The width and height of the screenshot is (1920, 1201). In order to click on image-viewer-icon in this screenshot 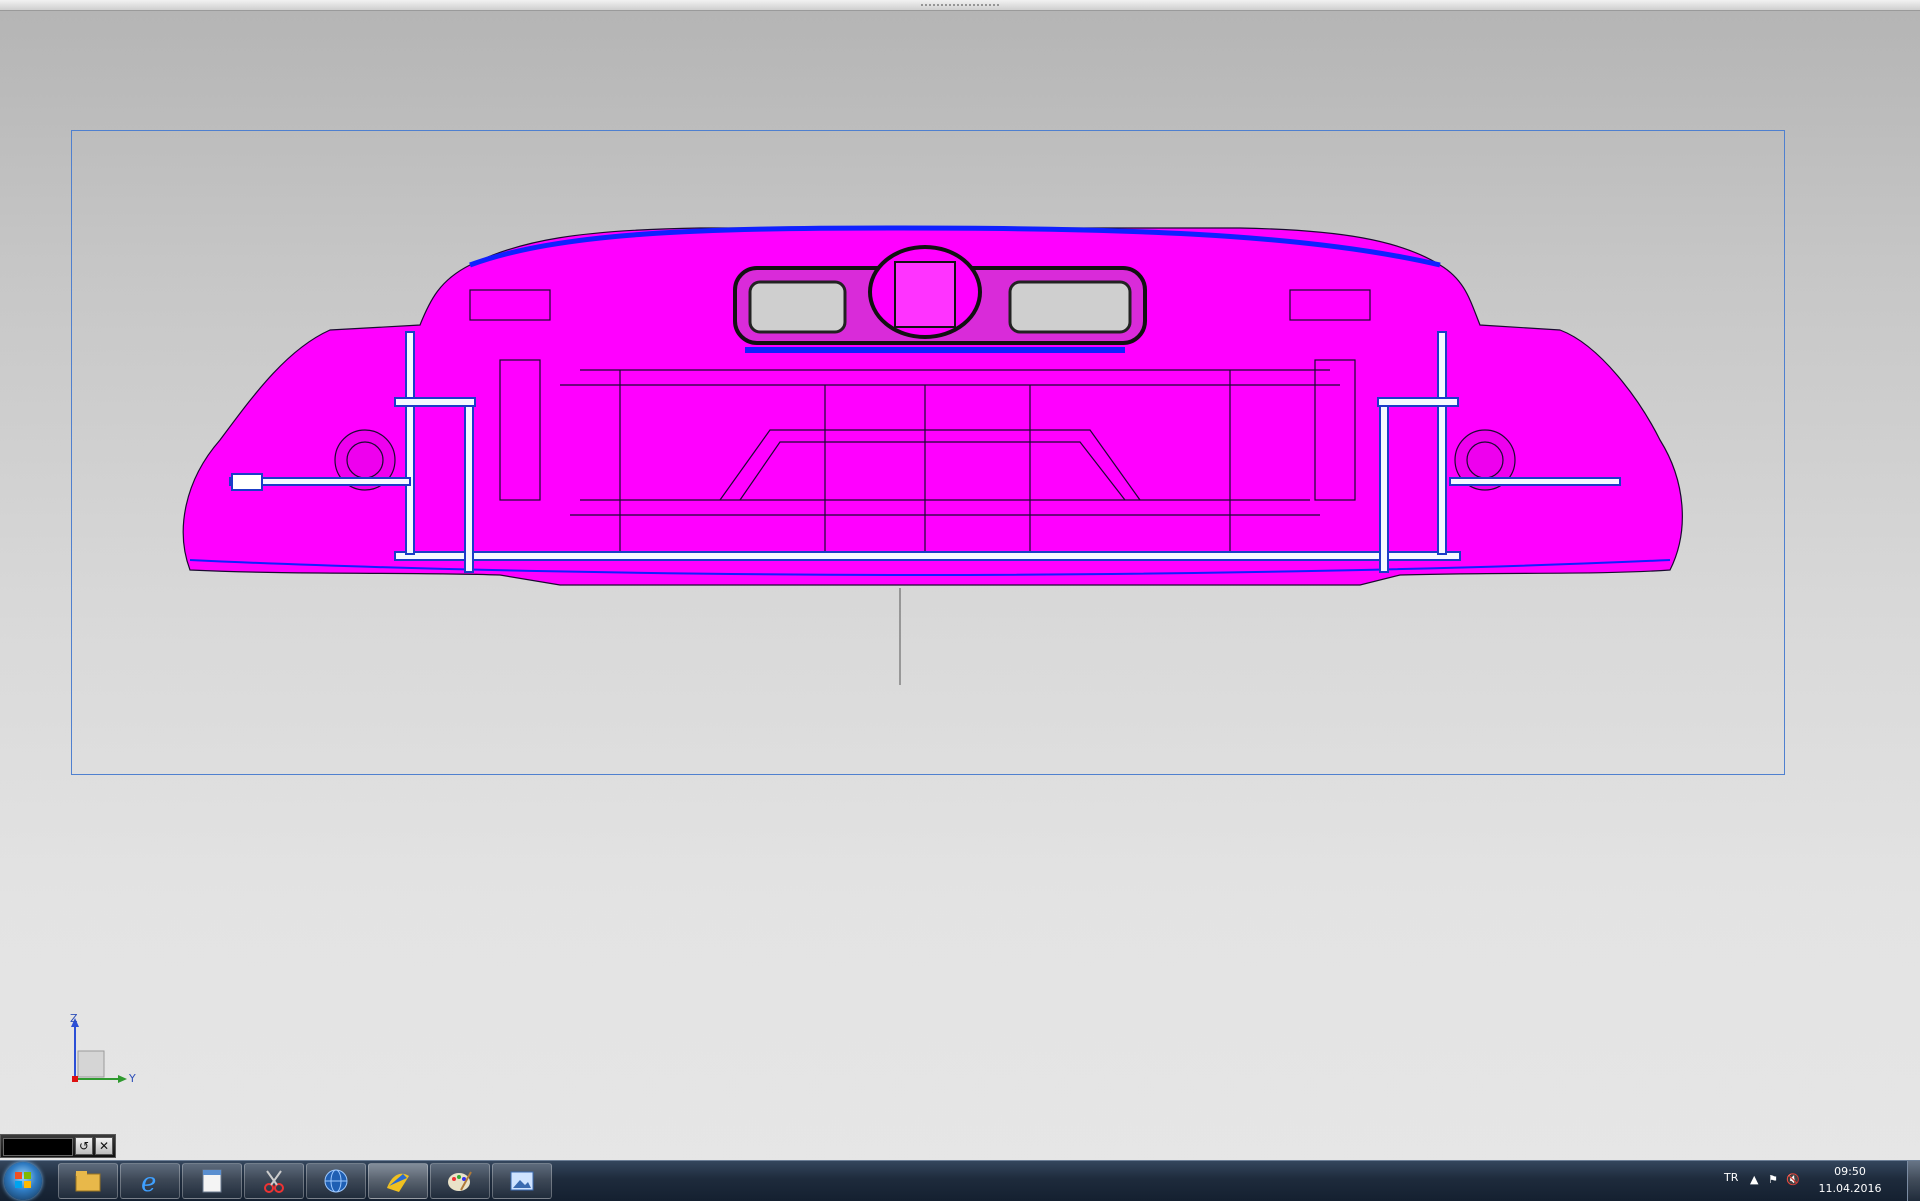, I will do `click(522, 1181)`.